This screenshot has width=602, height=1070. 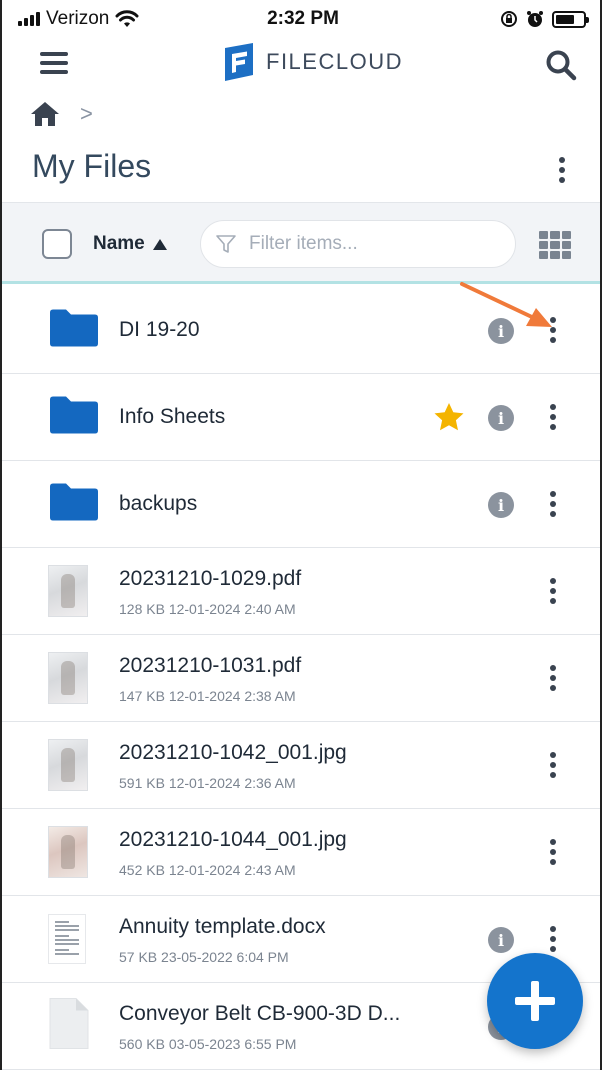 I want to click on carrier-label: Verizon, so click(x=78, y=18).